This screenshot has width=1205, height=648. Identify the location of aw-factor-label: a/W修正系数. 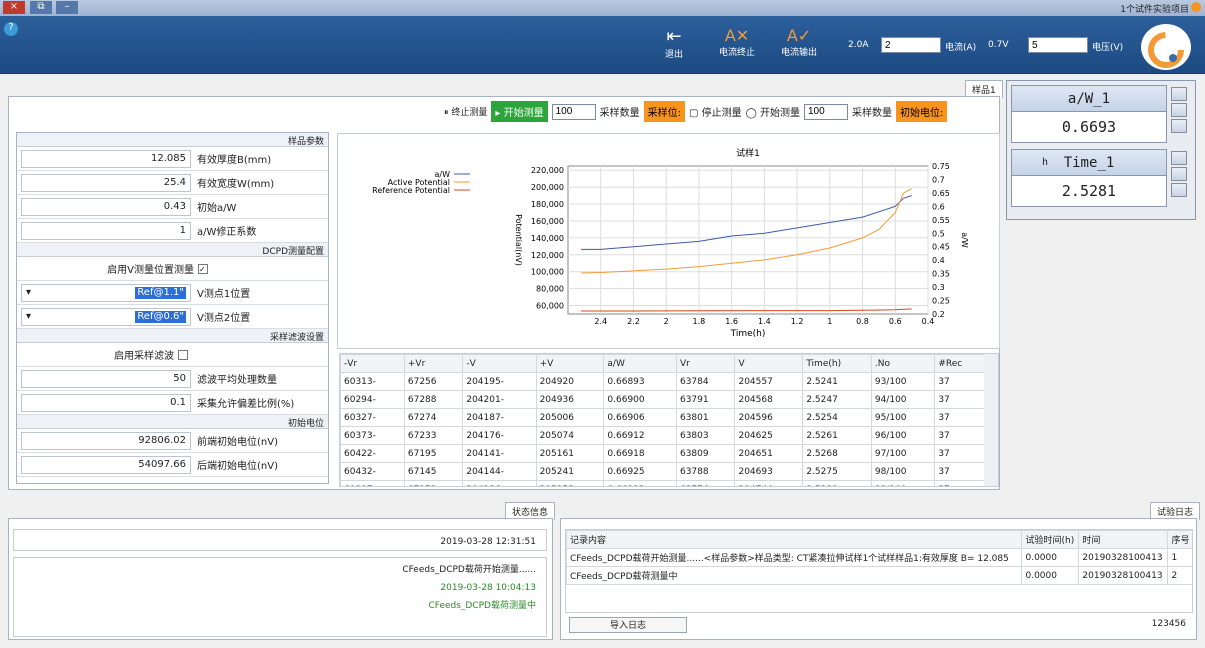
(227, 232).